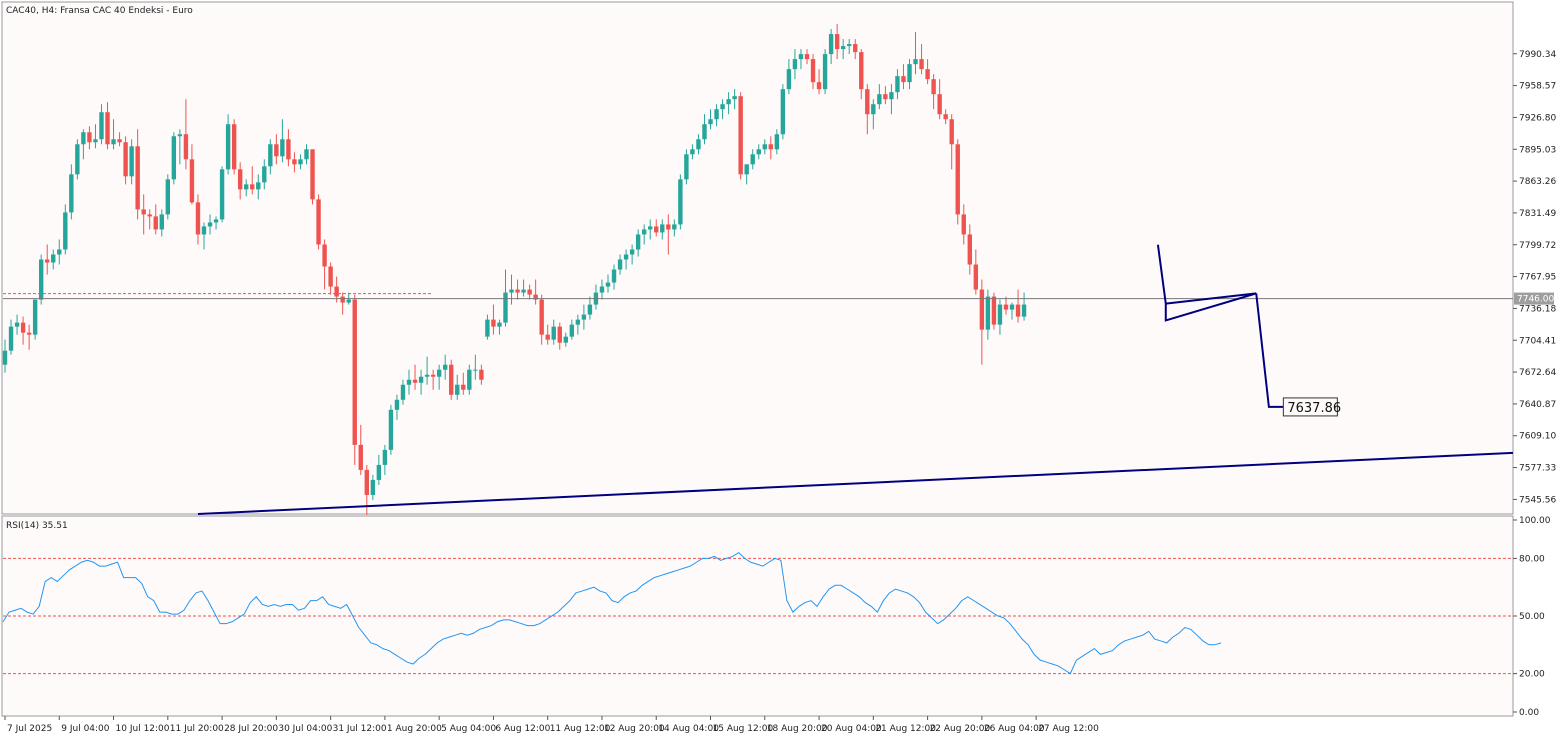 The height and width of the screenshot is (739, 1566). Describe the element at coordinates (960, 729) in the screenshot. I see `time-tick-label: 22 Aug 20:00` at that location.